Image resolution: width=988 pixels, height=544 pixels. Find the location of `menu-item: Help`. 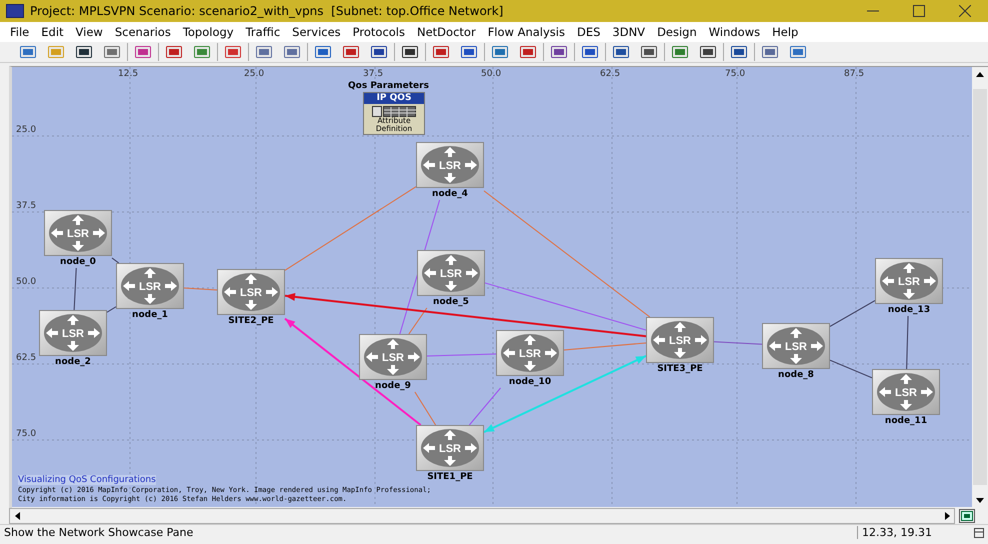

menu-item: Help is located at coordinates (785, 32).